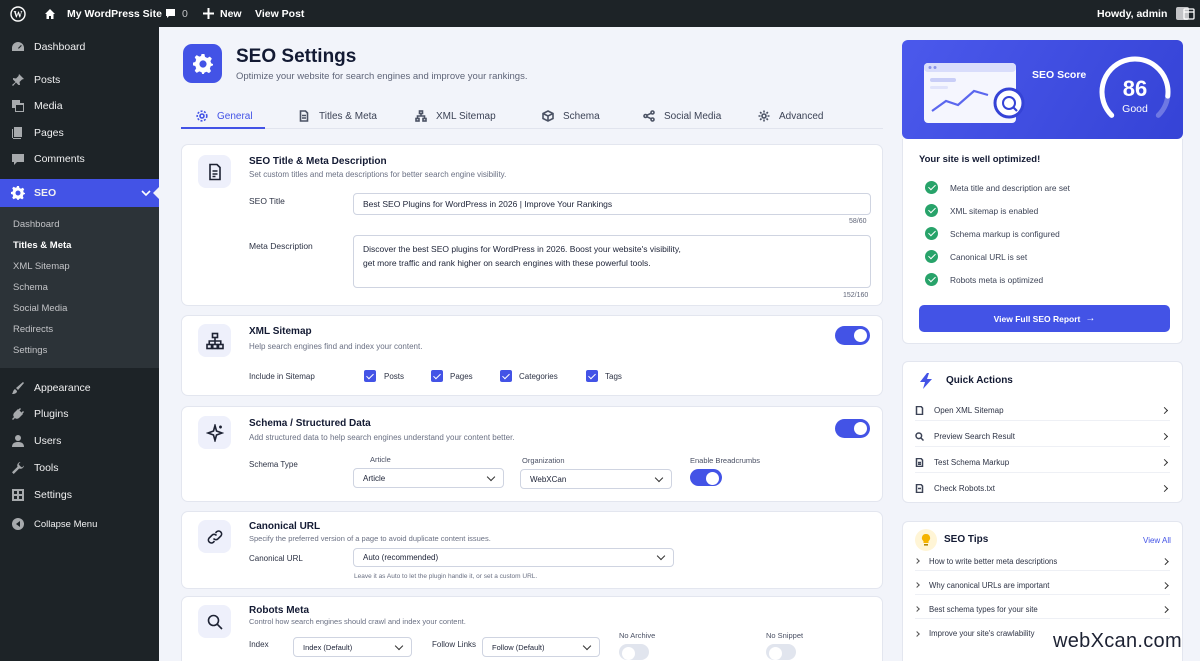 This screenshot has width=1200, height=661. Describe the element at coordinates (18, 46) in the screenshot. I see `dashboard-icon` at that location.